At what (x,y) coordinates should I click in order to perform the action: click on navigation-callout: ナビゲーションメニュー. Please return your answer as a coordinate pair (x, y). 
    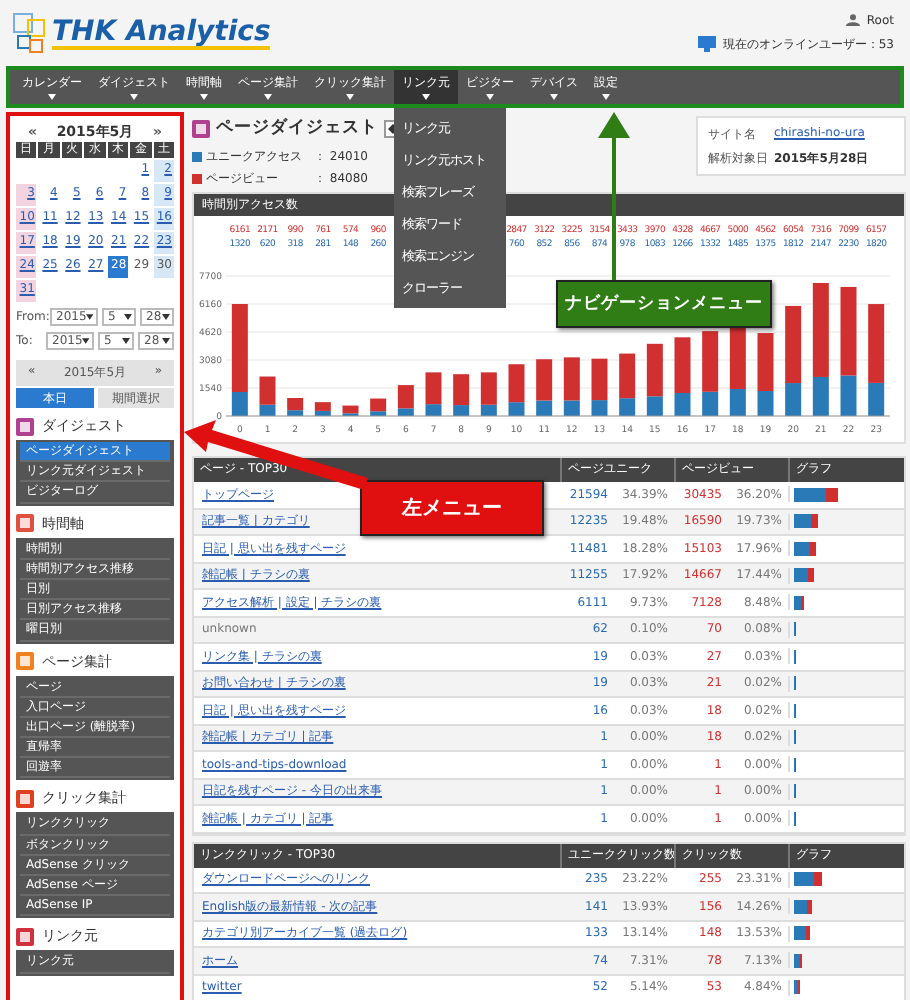
    Looking at the image, I should click on (664, 304).